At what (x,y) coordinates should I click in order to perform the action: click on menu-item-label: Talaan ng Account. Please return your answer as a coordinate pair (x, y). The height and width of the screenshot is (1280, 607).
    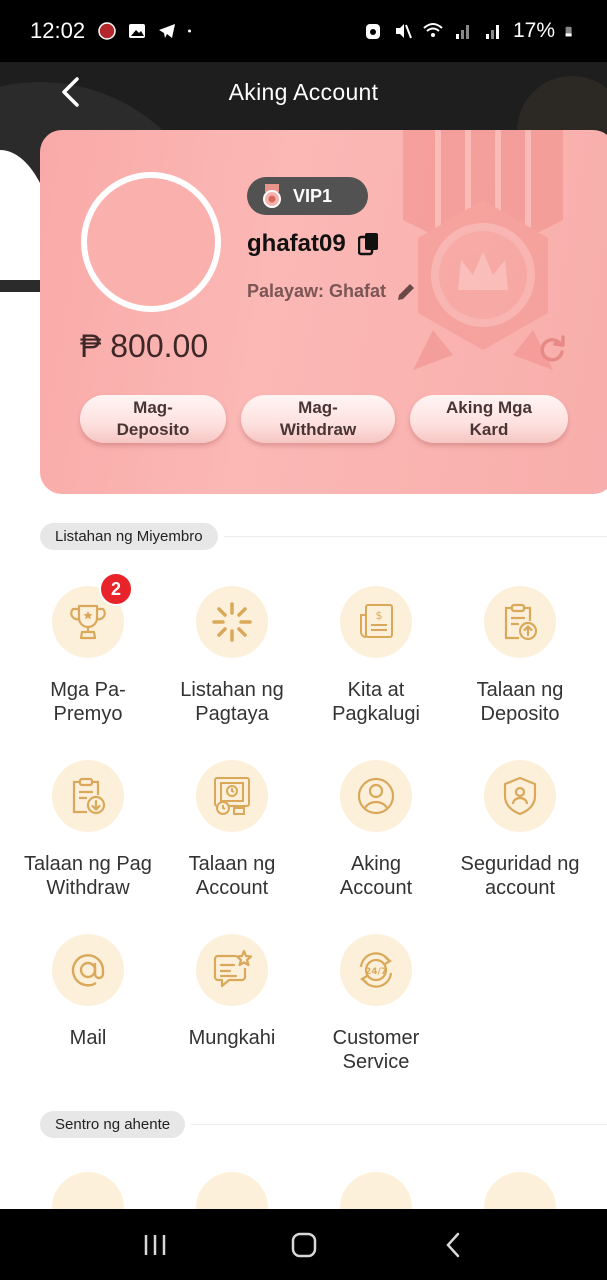
    Looking at the image, I should click on (232, 876).